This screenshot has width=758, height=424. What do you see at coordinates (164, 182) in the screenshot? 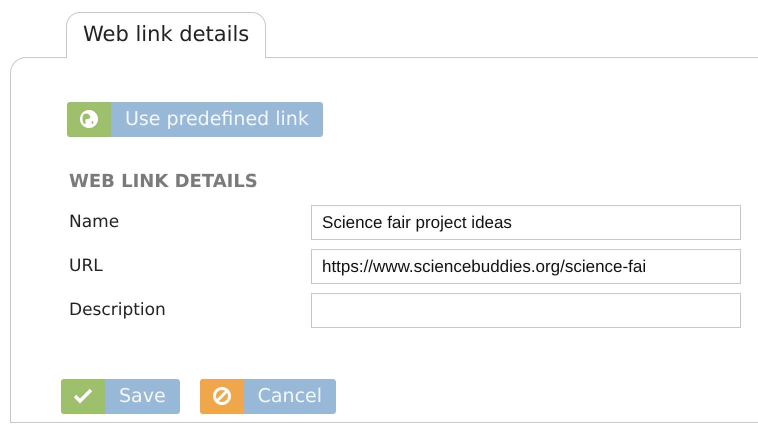
I see `section-heading: WEB LINK DETAILS` at bounding box center [164, 182].